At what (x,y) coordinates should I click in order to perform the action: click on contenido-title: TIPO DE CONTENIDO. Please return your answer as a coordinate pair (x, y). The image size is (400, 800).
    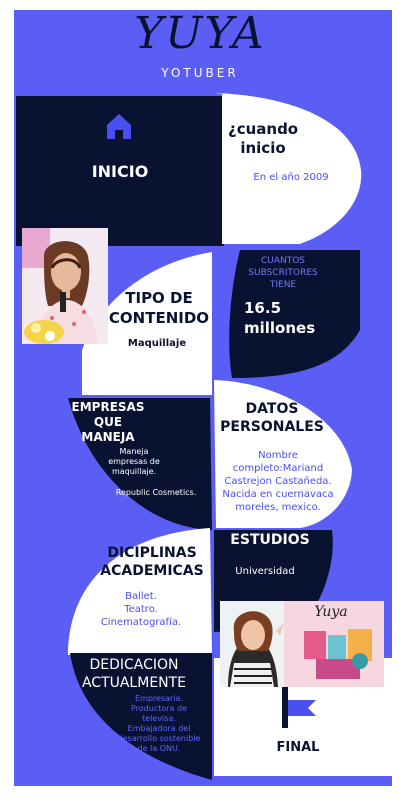
    Looking at the image, I should click on (159, 308).